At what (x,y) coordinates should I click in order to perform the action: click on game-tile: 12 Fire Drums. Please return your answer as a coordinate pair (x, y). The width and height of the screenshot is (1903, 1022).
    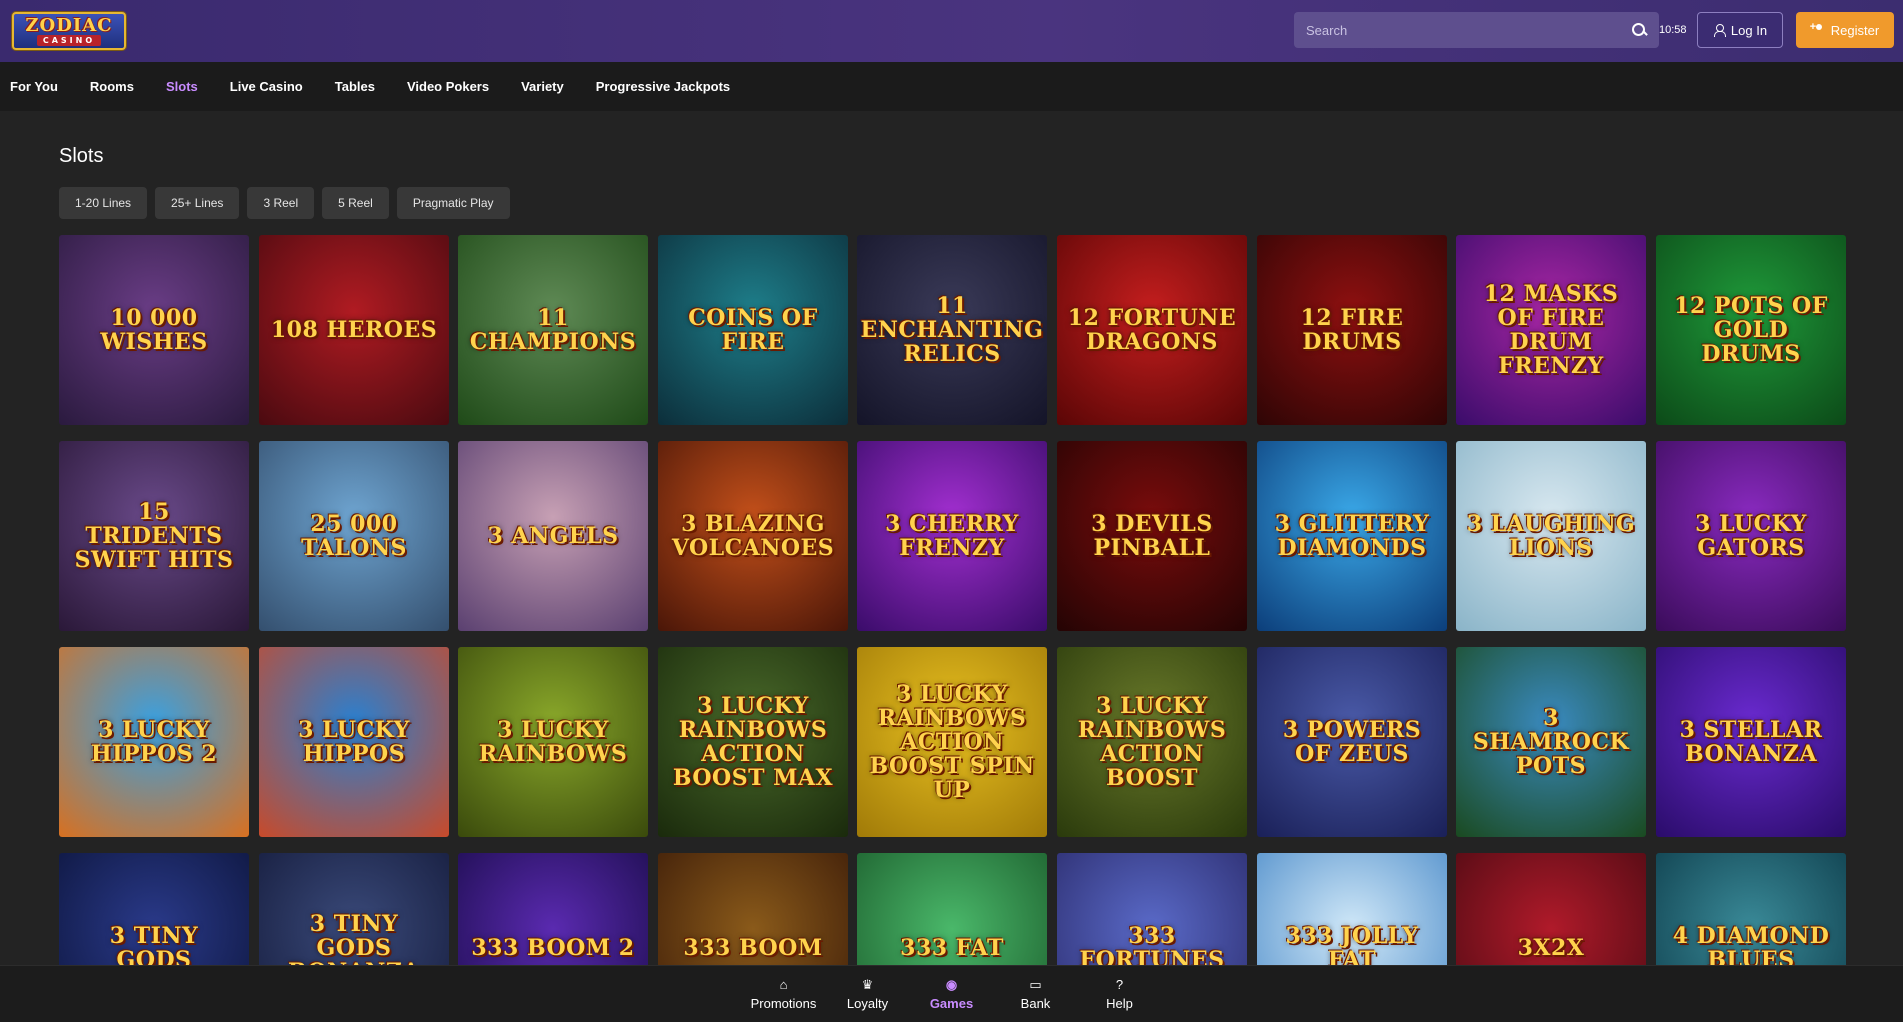
    Looking at the image, I should click on (1352, 330).